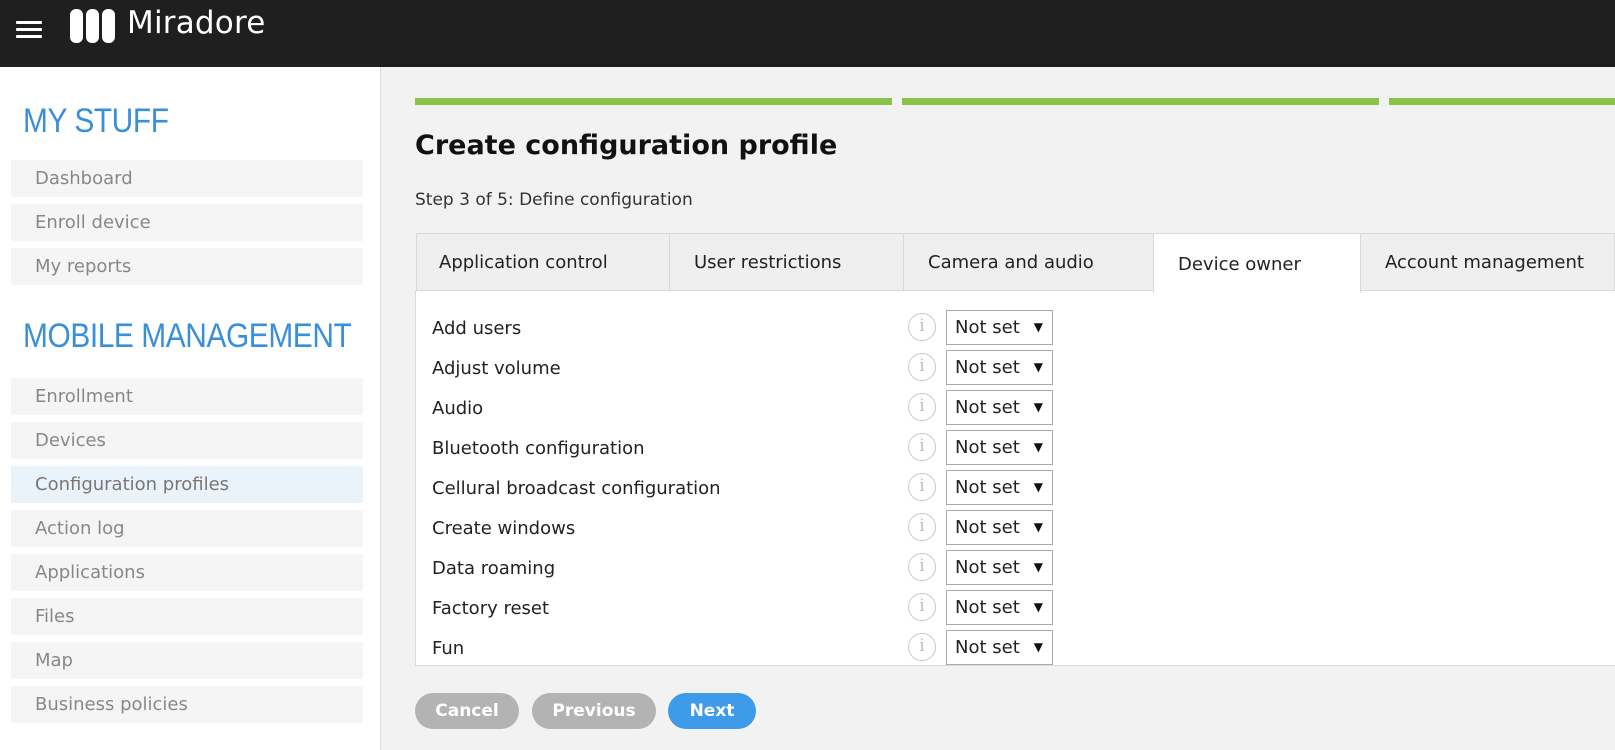 This screenshot has height=750, width=1615. I want to click on setting-label-adjust-volume: Adjust volume, so click(496, 368).